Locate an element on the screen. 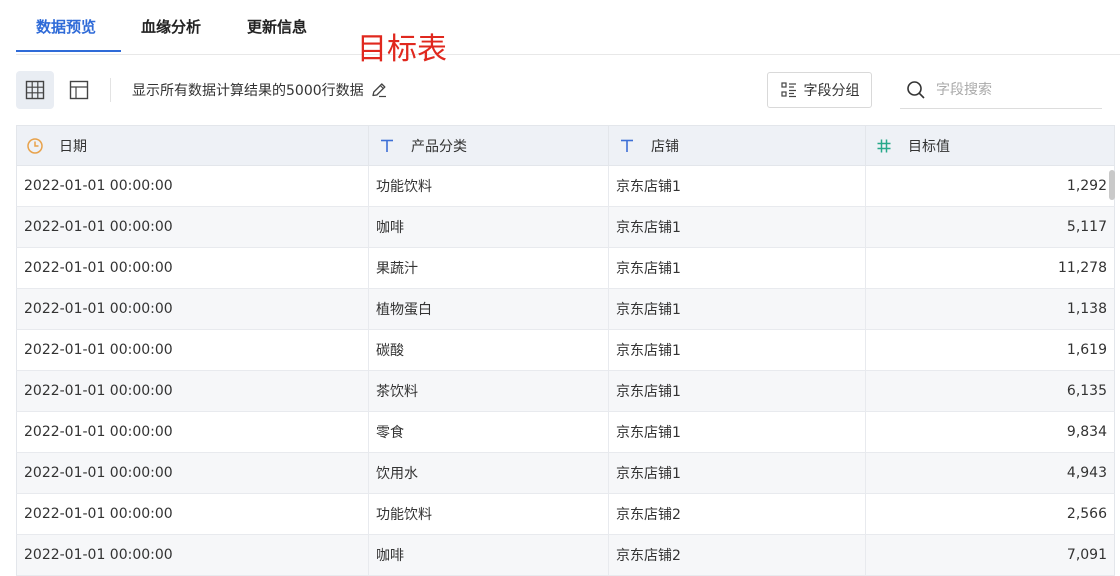 The image size is (1120, 576). clock-icon is located at coordinates (35, 146).